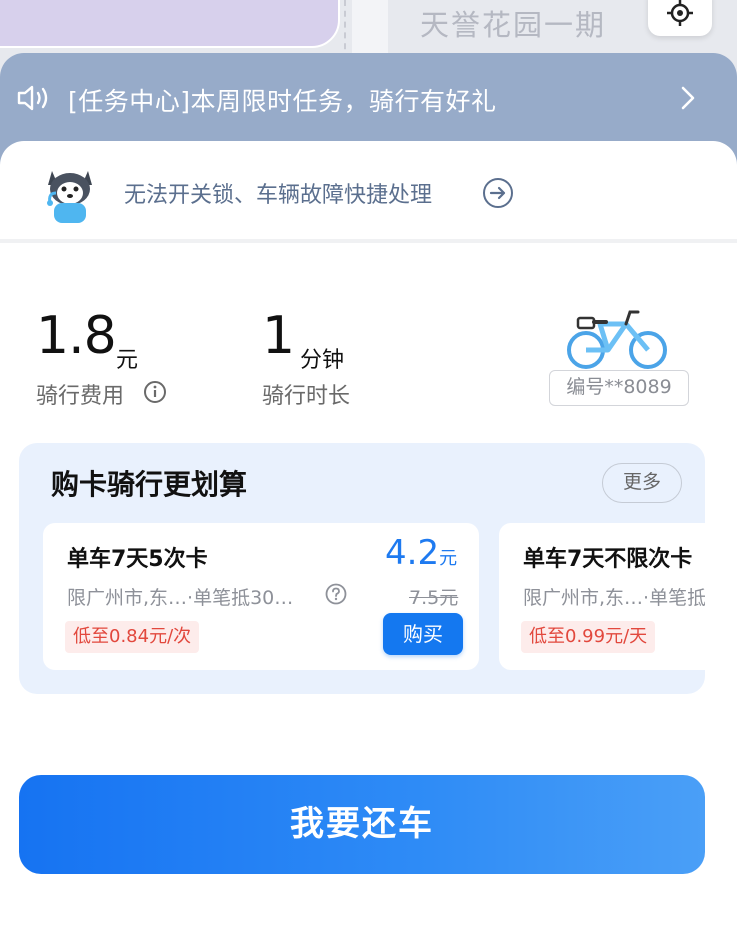 The image size is (737, 942). What do you see at coordinates (642, 483) in the screenshot?
I see `more-button: 更多` at bounding box center [642, 483].